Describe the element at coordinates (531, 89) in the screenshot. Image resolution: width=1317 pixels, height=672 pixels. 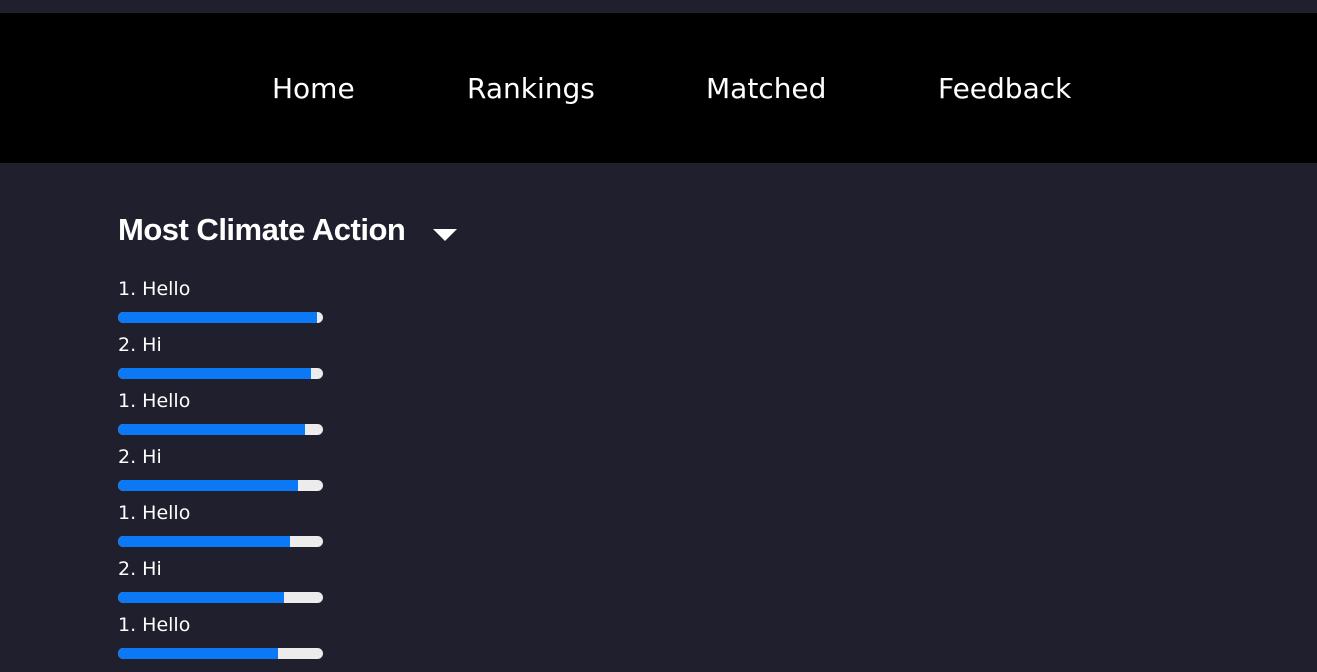
I see `nav-link-rankings: Rankings` at that location.